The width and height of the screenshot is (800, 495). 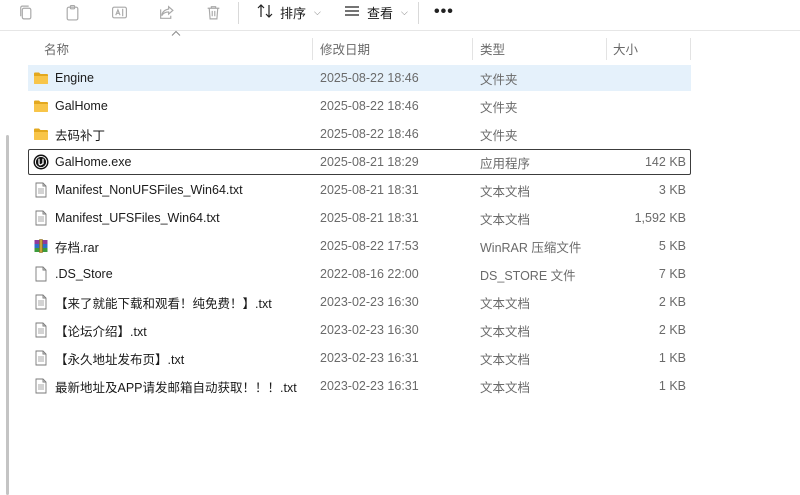 What do you see at coordinates (672, 274) in the screenshot?
I see `file-size: 7 KB` at bounding box center [672, 274].